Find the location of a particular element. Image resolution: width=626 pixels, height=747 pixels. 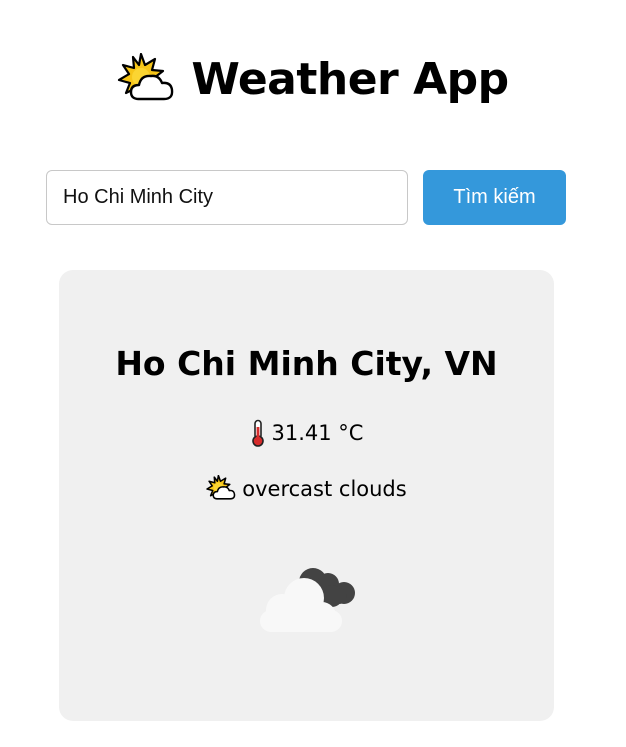

temperature-row: 31.41 °C is located at coordinates (306, 433).